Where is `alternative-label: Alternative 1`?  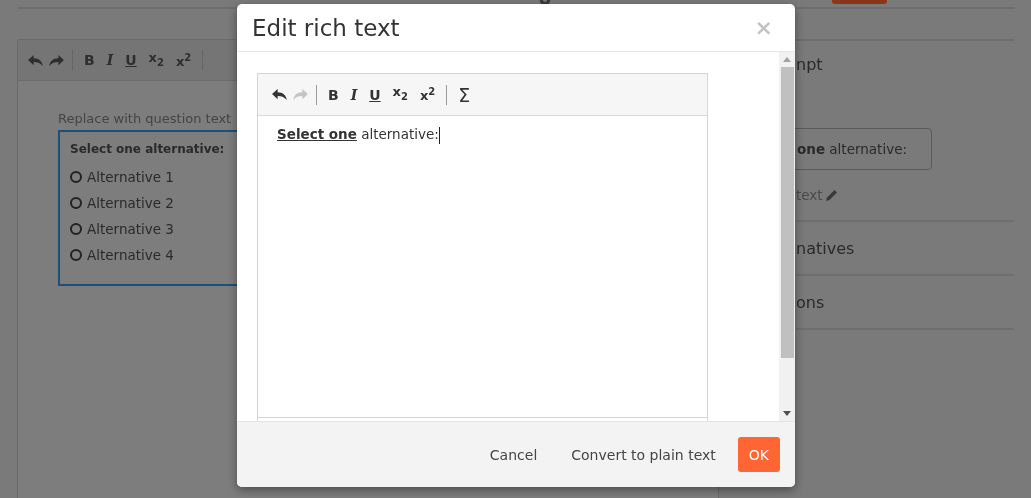 alternative-label: Alternative 1 is located at coordinates (130, 177).